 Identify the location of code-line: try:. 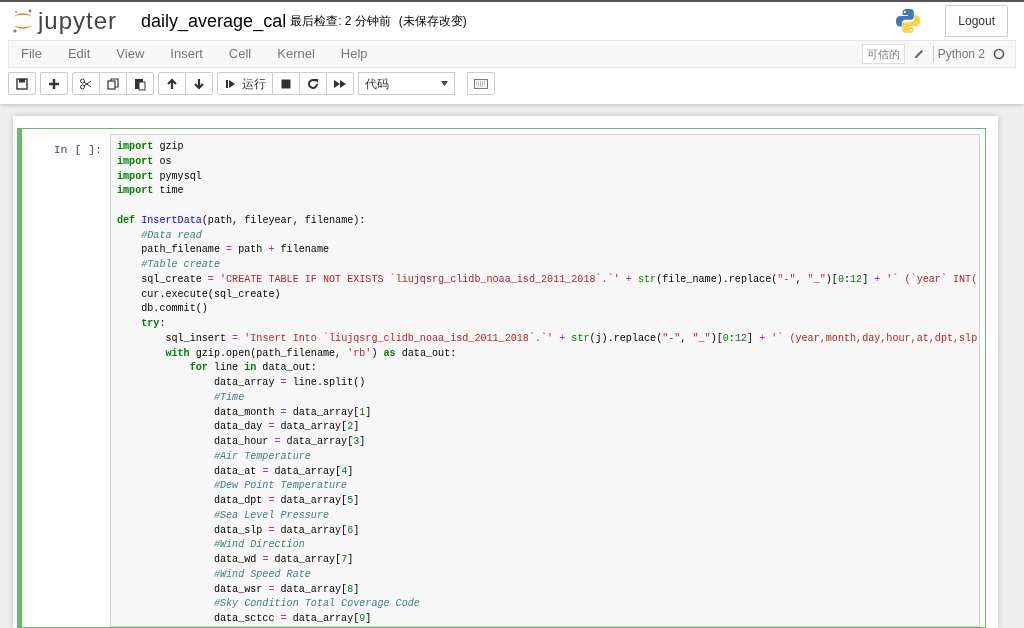
(153, 324).